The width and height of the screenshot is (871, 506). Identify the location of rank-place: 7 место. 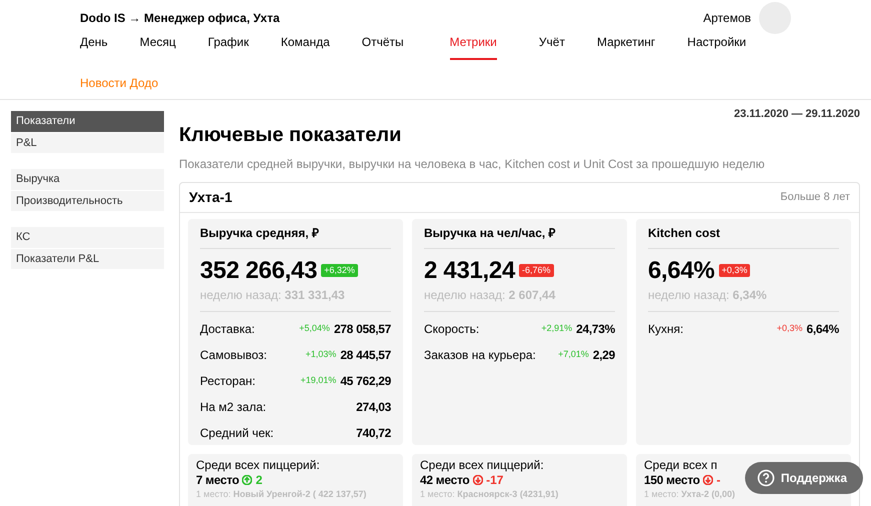
(218, 480).